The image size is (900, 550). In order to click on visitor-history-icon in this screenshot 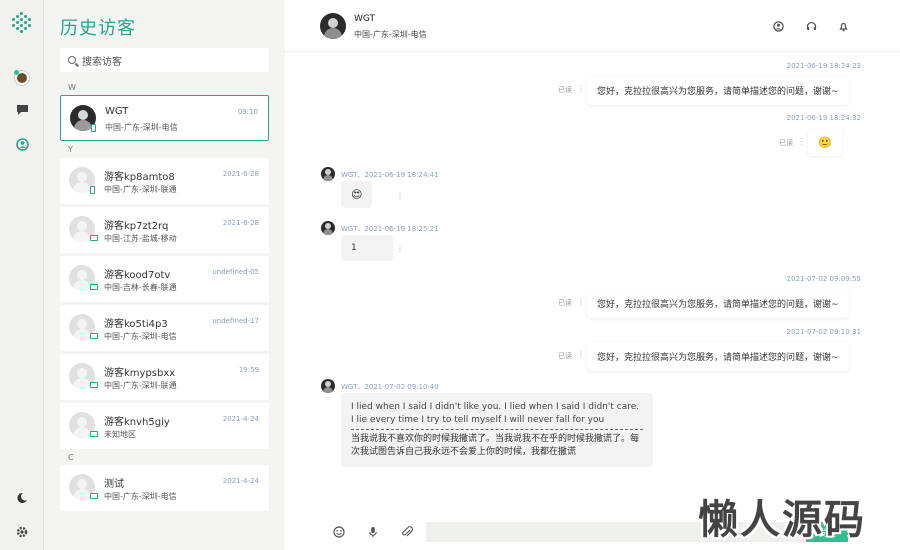, I will do `click(22, 144)`.